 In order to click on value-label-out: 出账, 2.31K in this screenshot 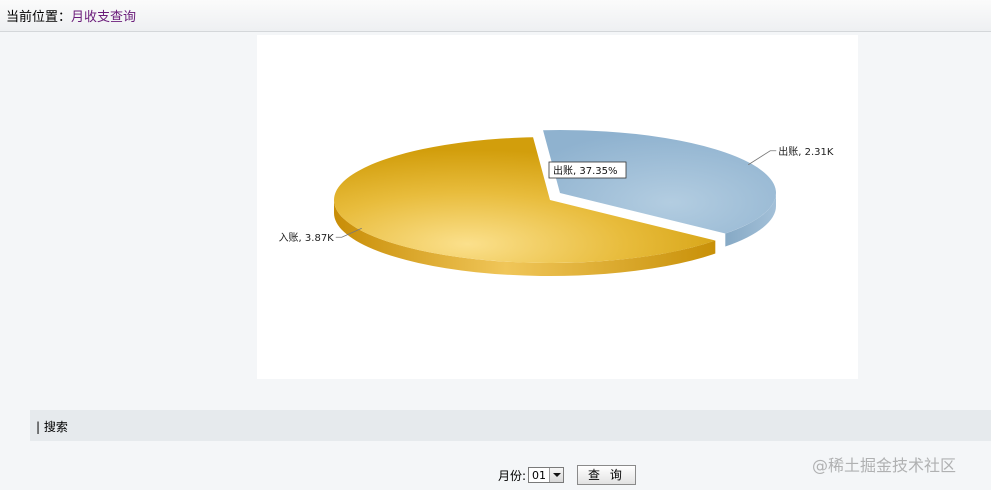, I will do `click(806, 151)`.